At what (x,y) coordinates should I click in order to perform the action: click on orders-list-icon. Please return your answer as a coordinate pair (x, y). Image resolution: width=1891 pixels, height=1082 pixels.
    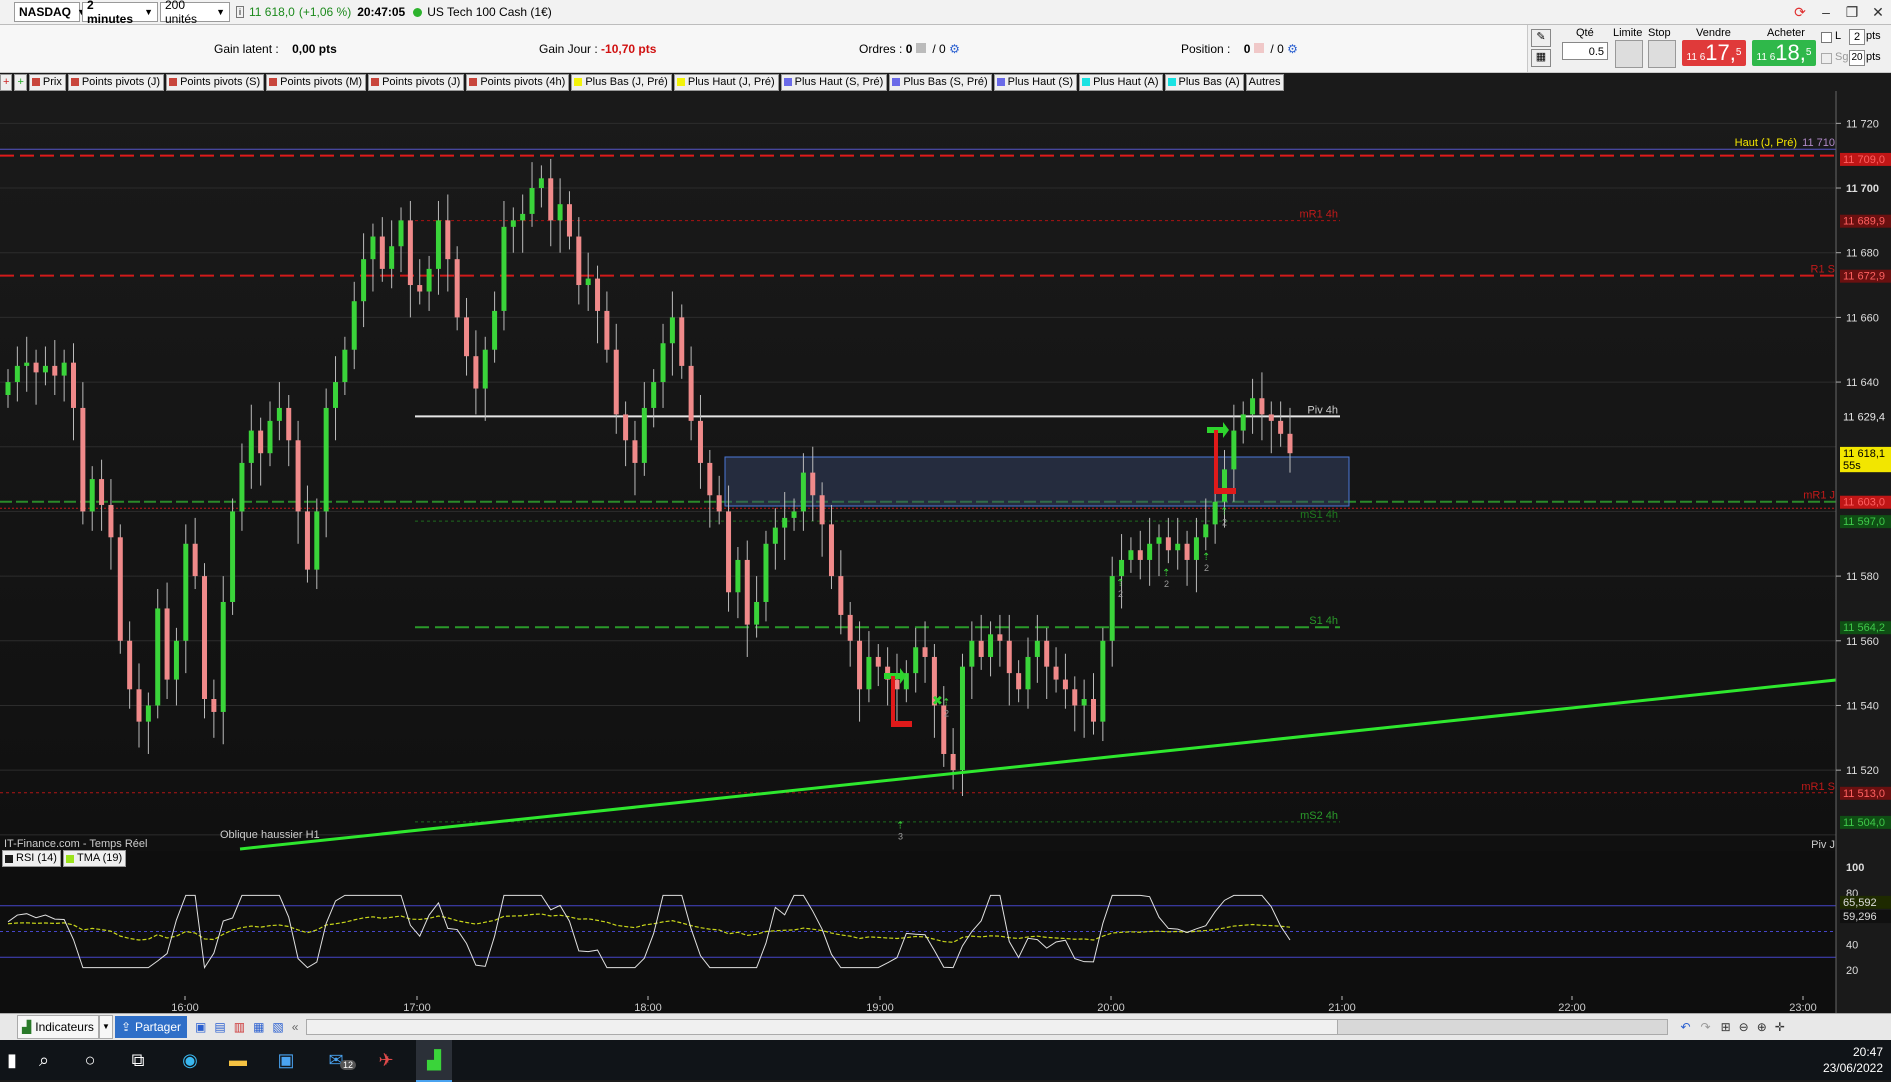
    Looking at the image, I should click on (920, 48).